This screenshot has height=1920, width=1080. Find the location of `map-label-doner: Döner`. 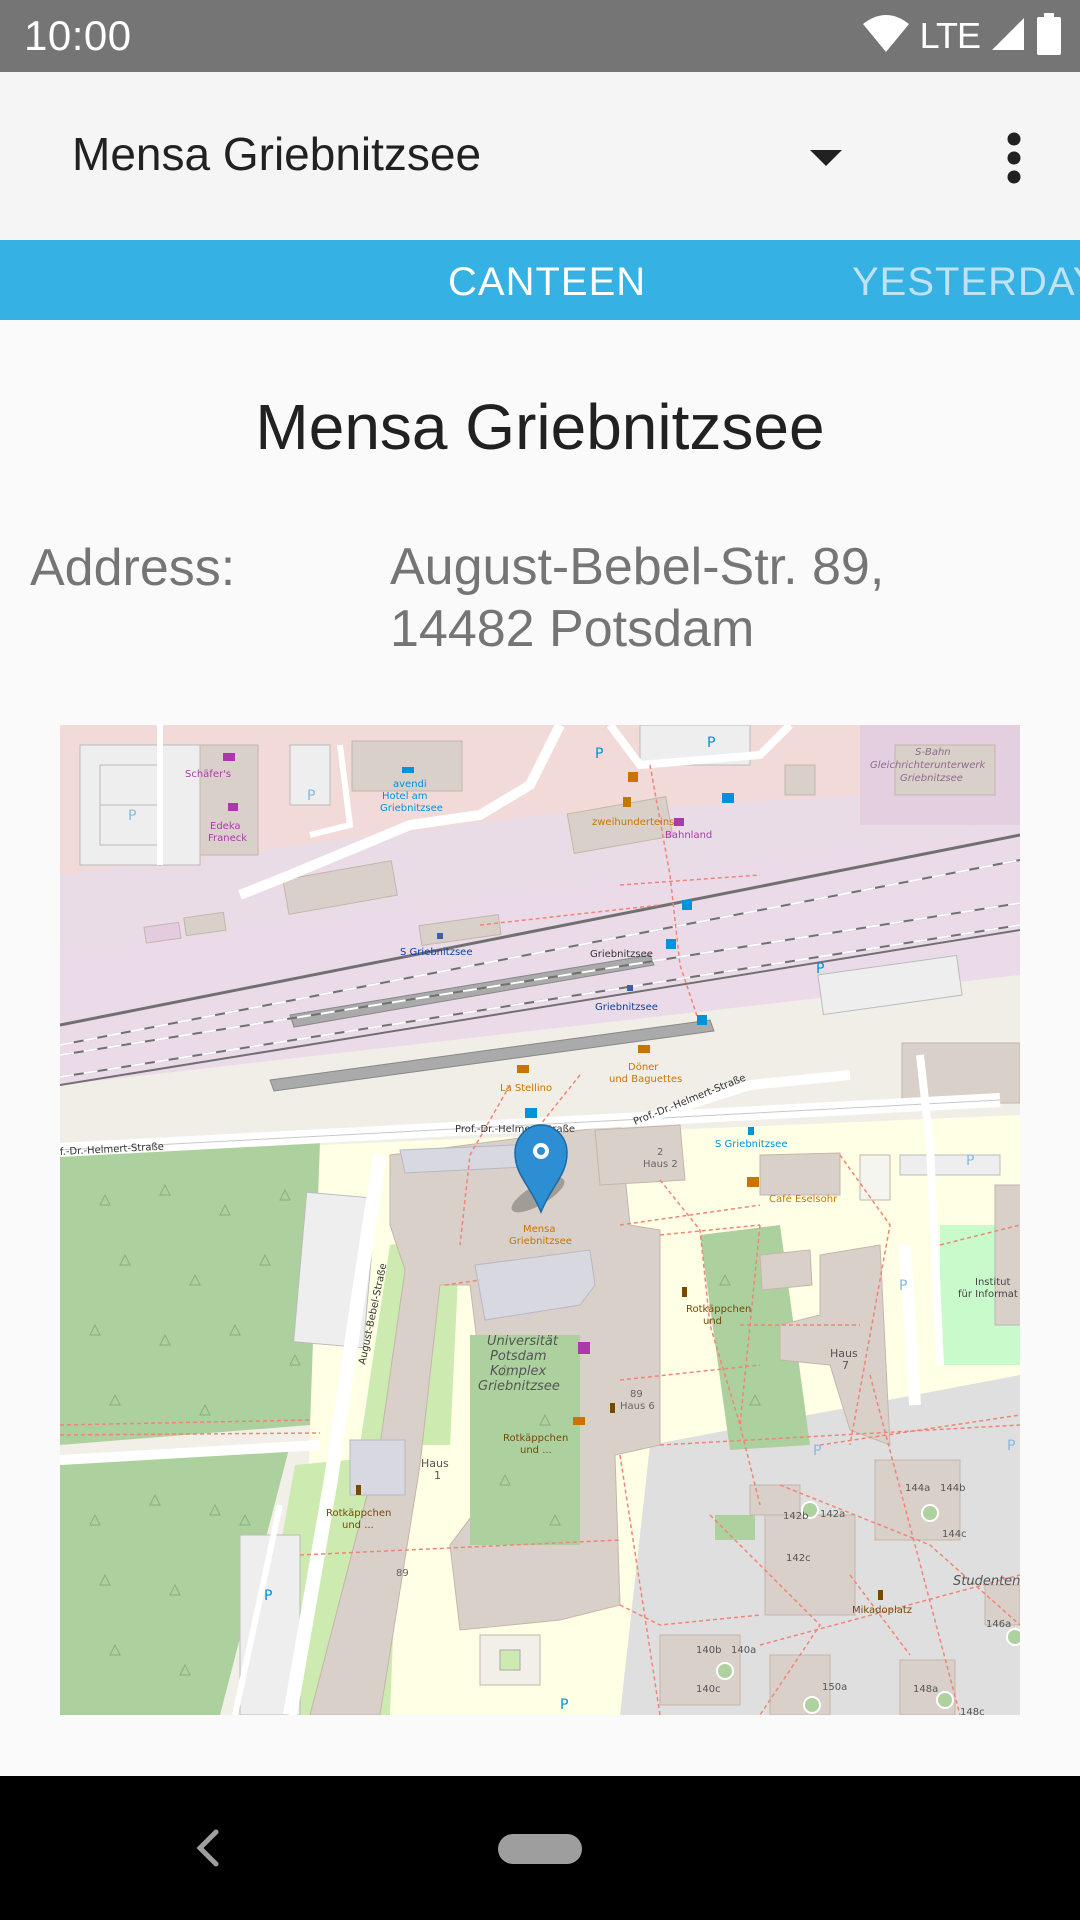

map-label-doner: Döner is located at coordinates (643, 1067).